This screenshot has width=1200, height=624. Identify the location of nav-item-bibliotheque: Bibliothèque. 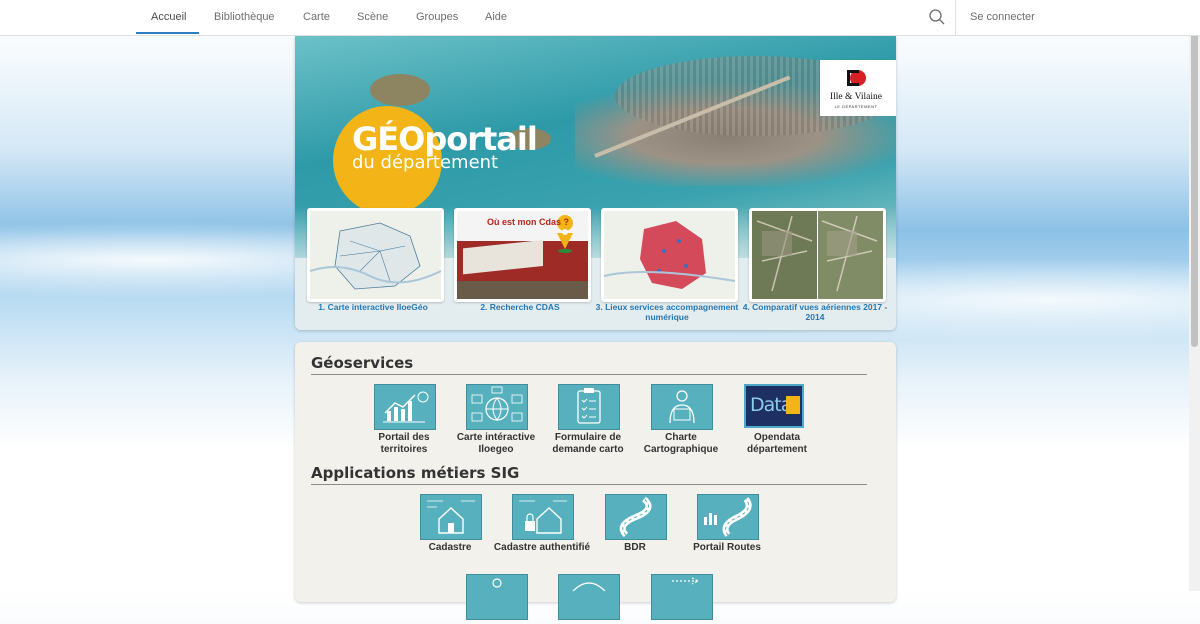
(244, 17).